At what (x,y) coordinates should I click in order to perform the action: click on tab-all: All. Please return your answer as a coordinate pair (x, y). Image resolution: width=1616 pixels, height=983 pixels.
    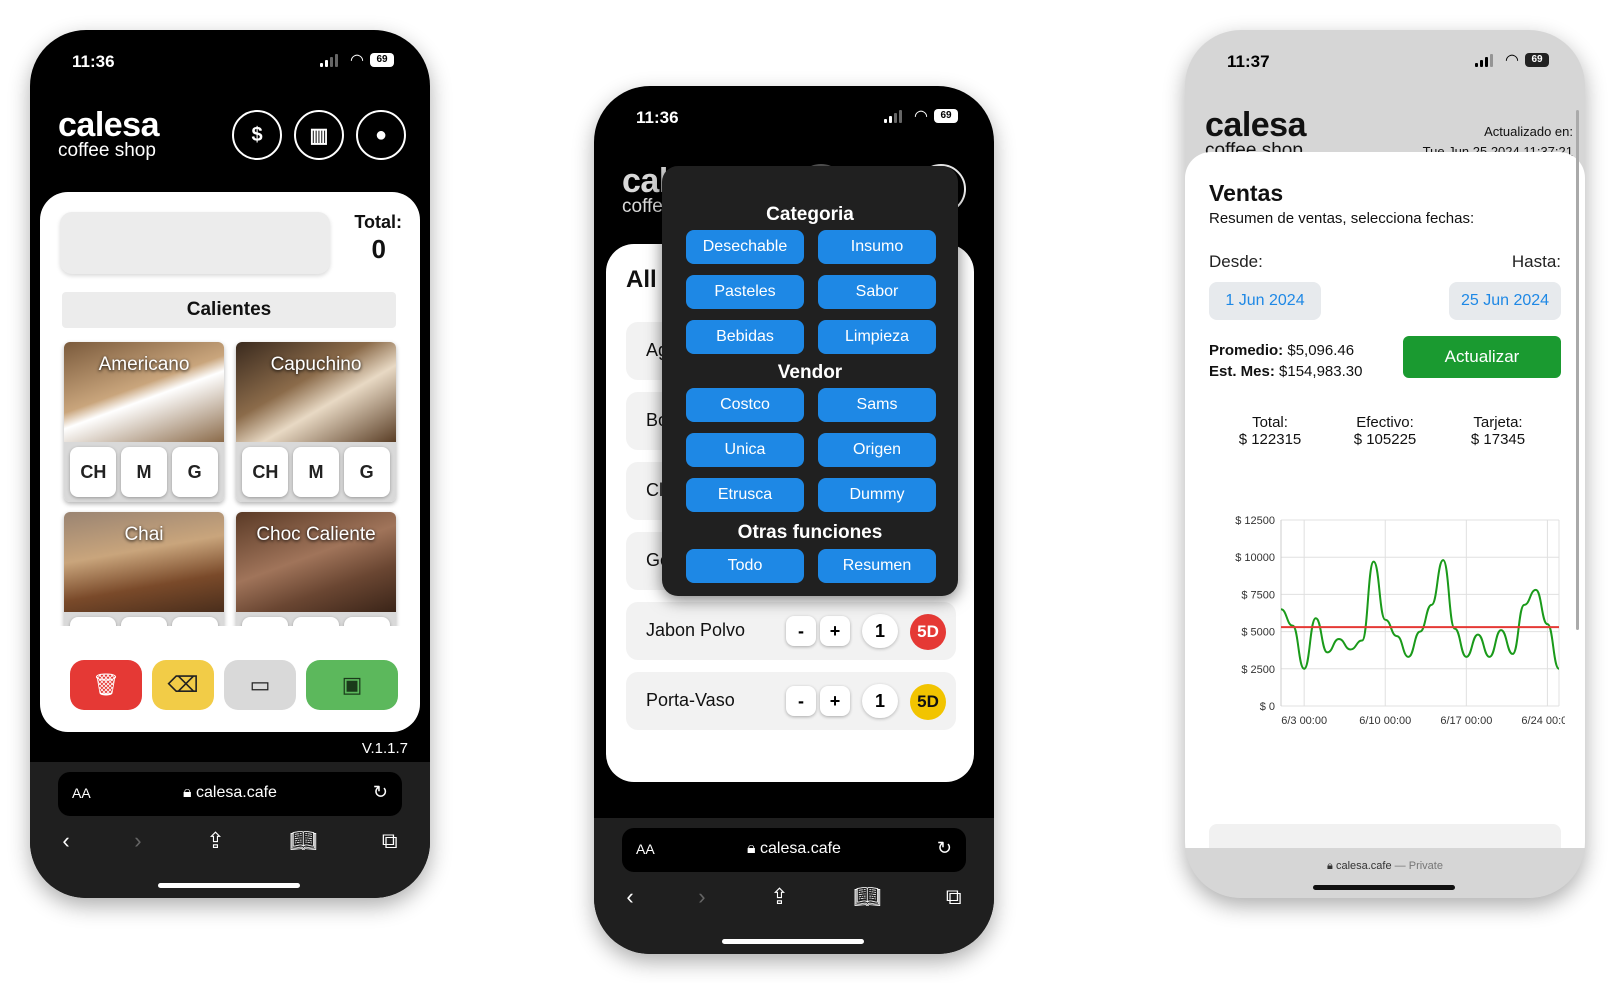
    Looking at the image, I should click on (641, 280).